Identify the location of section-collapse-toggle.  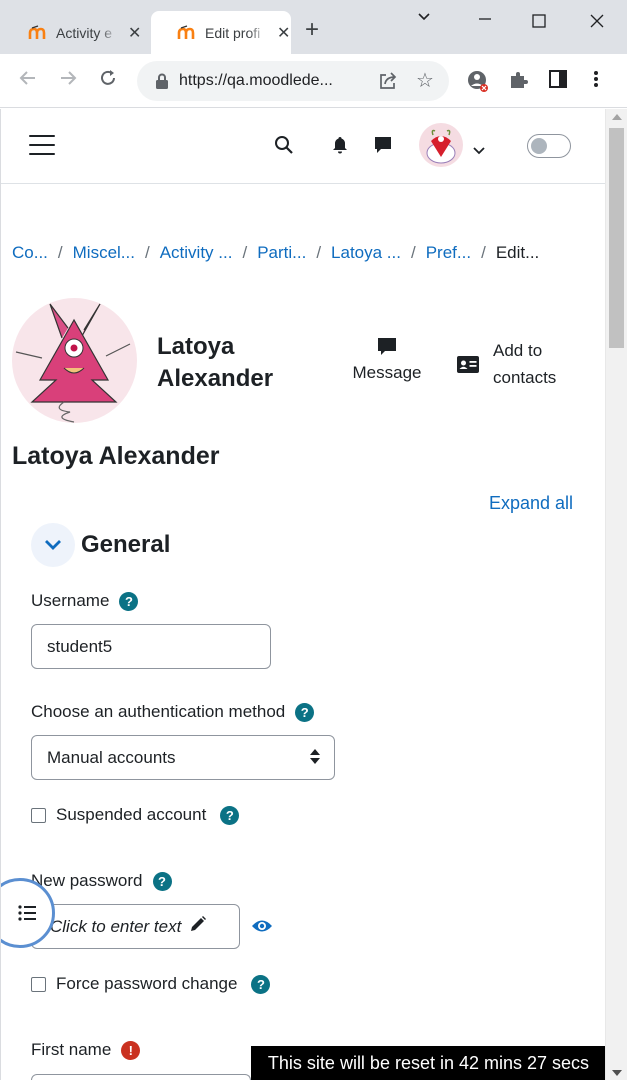
(53, 545).